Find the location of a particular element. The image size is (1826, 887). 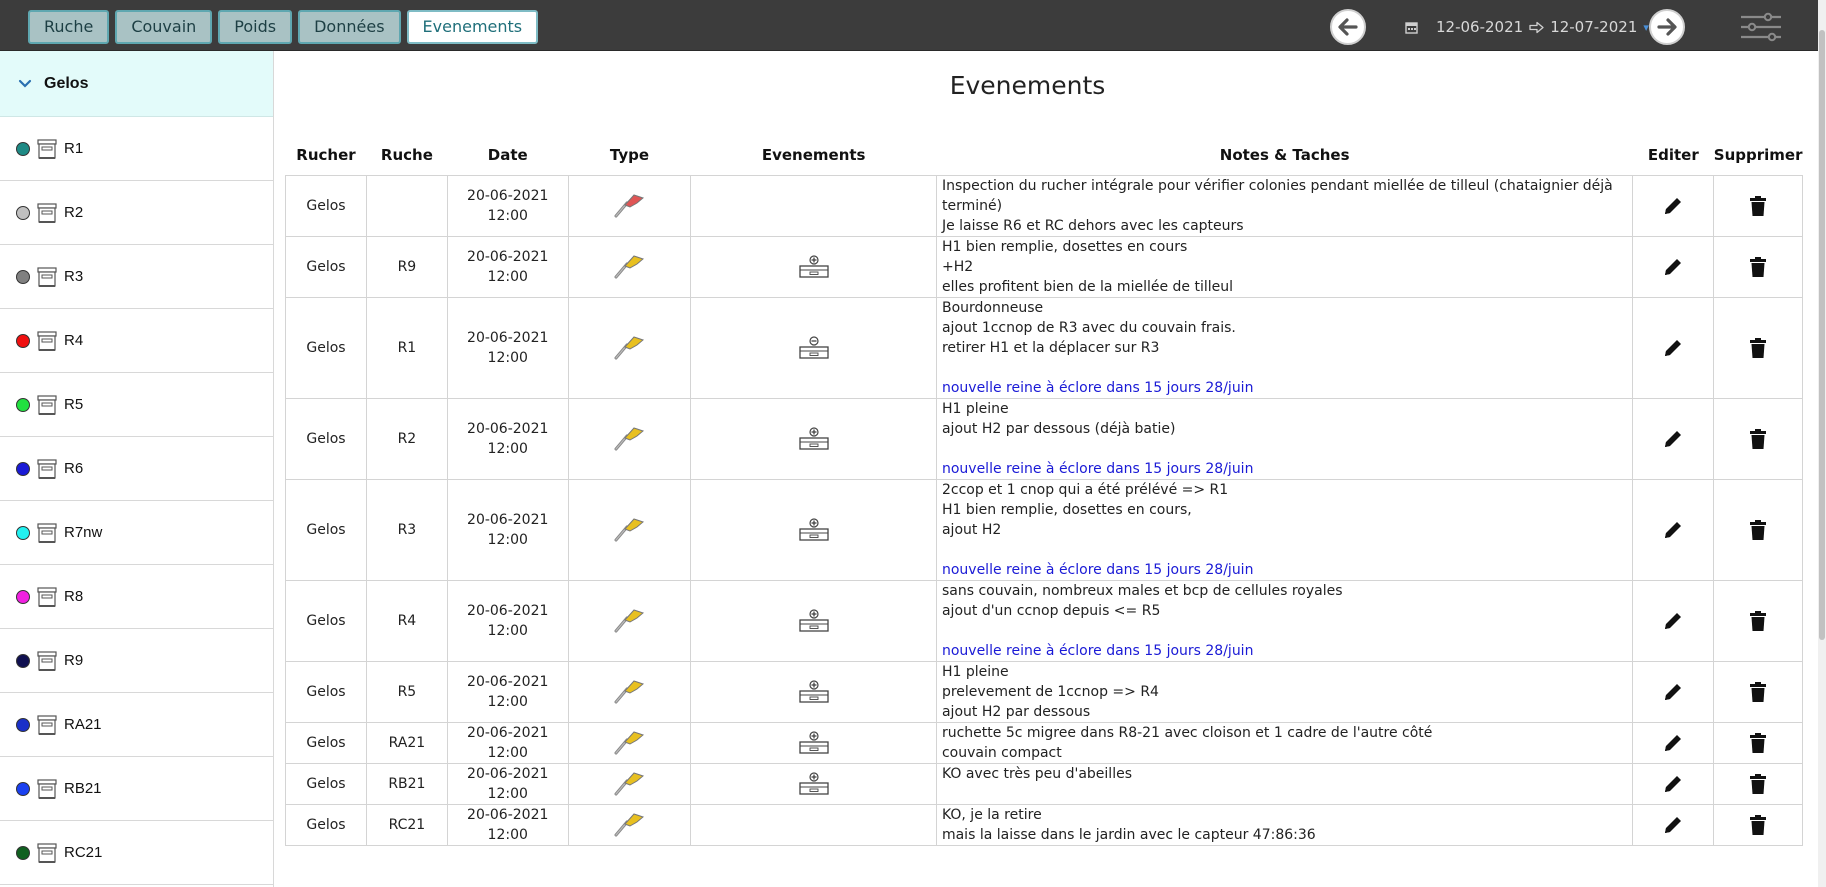

sidebar-hive-item: R4 is located at coordinates (136, 341).